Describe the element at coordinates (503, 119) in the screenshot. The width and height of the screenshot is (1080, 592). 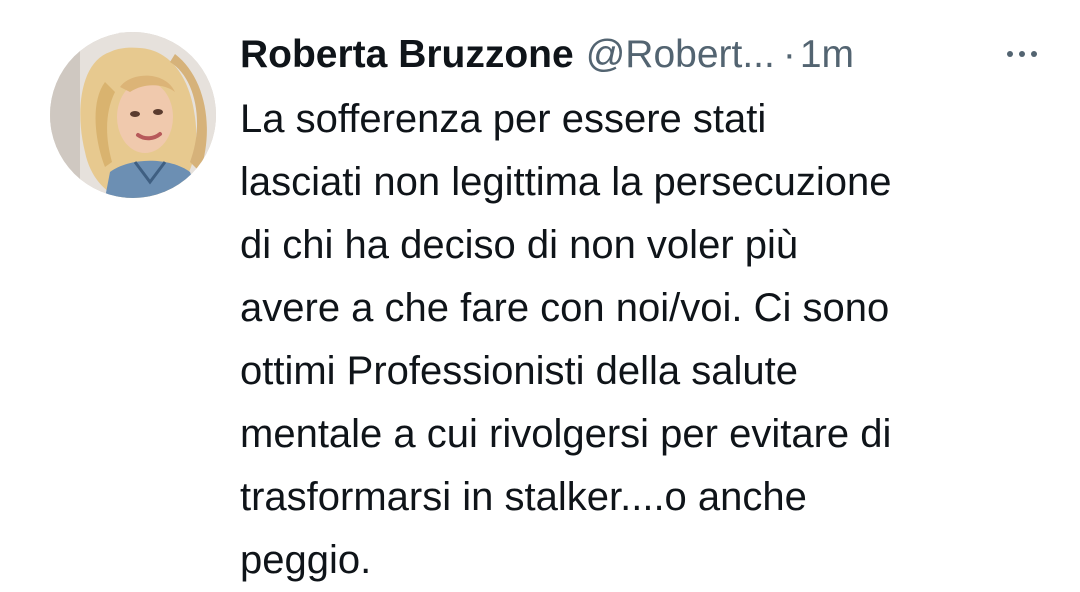
I see `tweet-text-line: La sofferenza per essere stati` at that location.